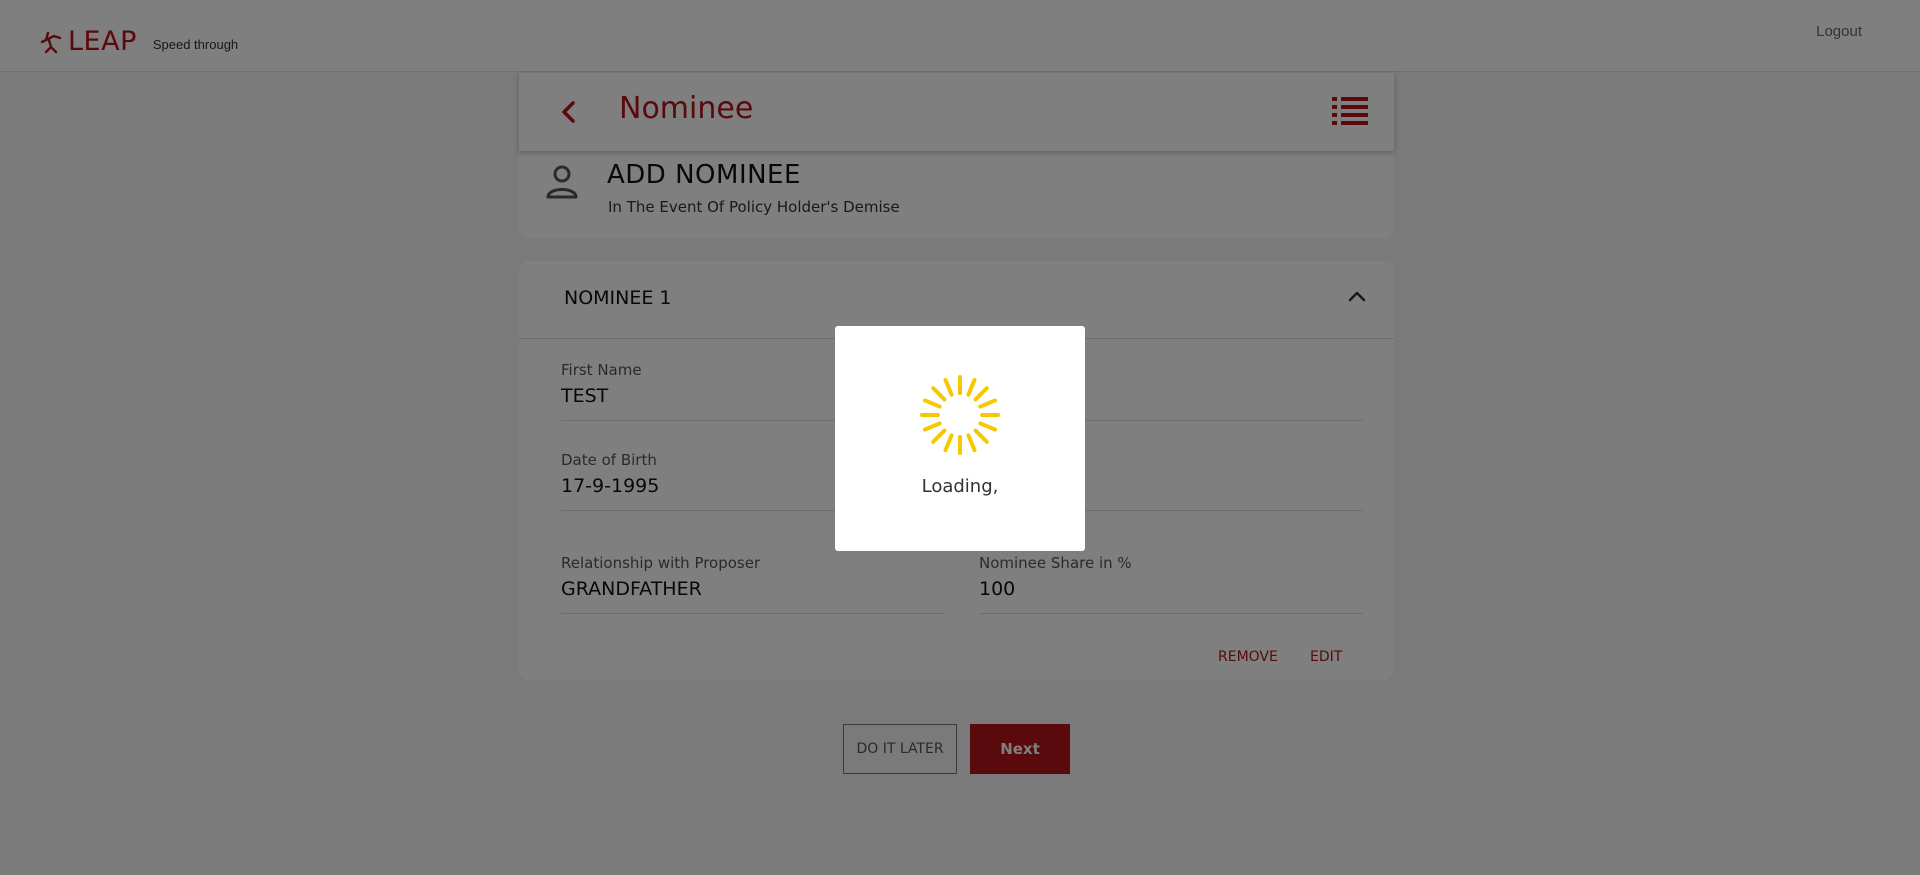  I want to click on loading-spinner-icon, so click(960, 415).